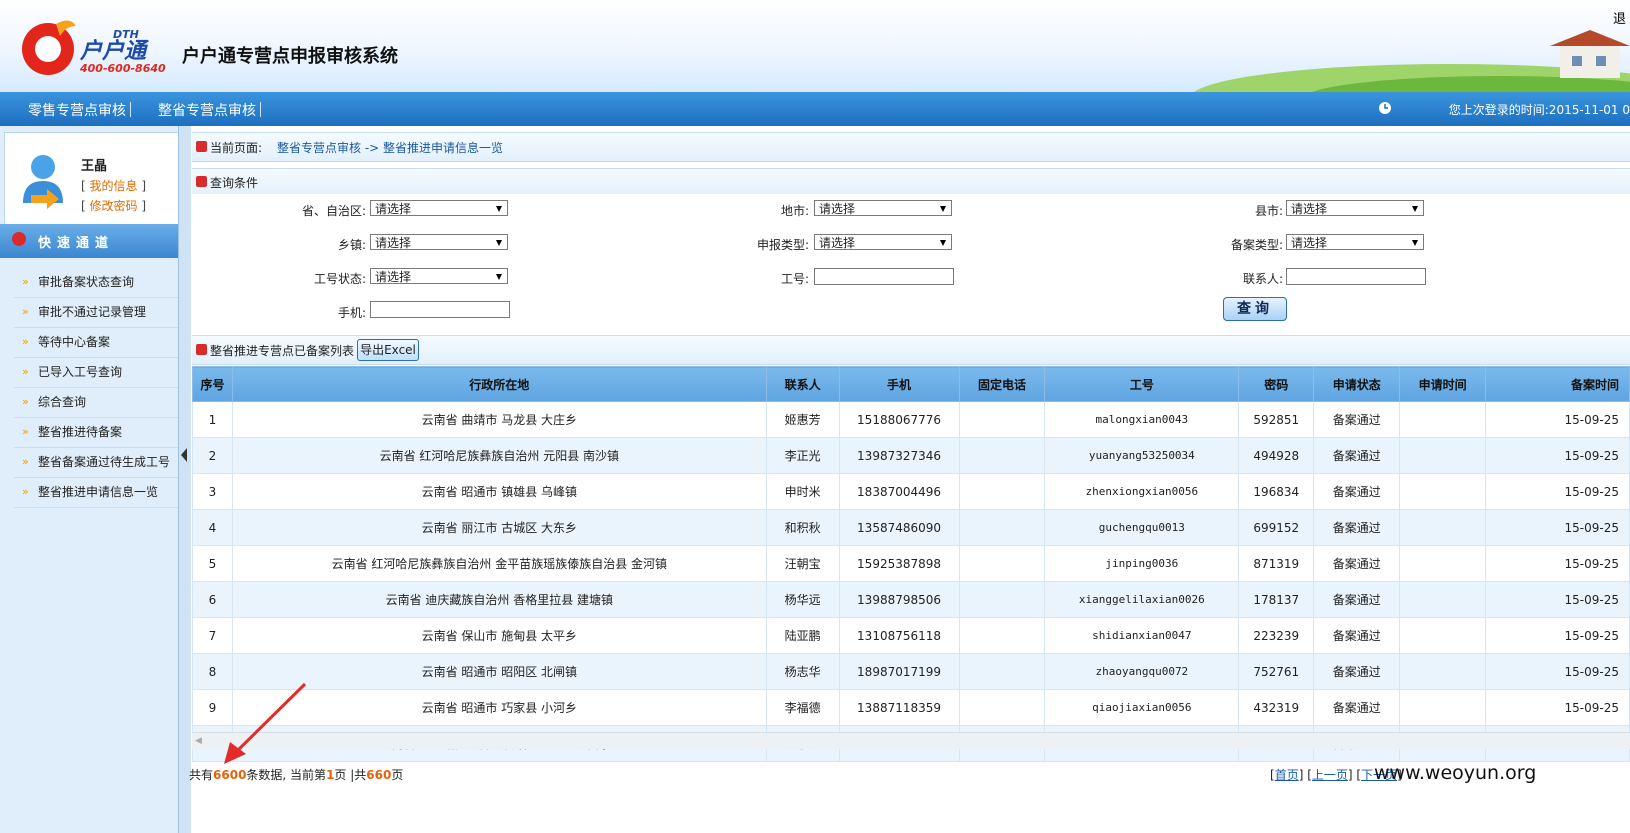  I want to click on city-label: 地市:, so click(794, 211).